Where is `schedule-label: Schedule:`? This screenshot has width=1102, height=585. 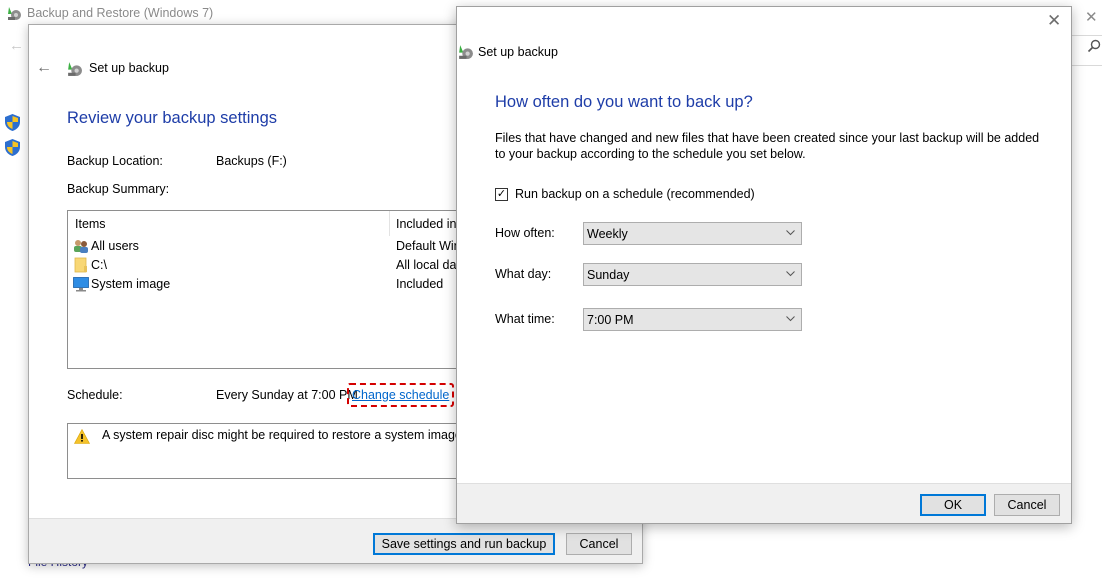
schedule-label: Schedule: is located at coordinates (95, 395).